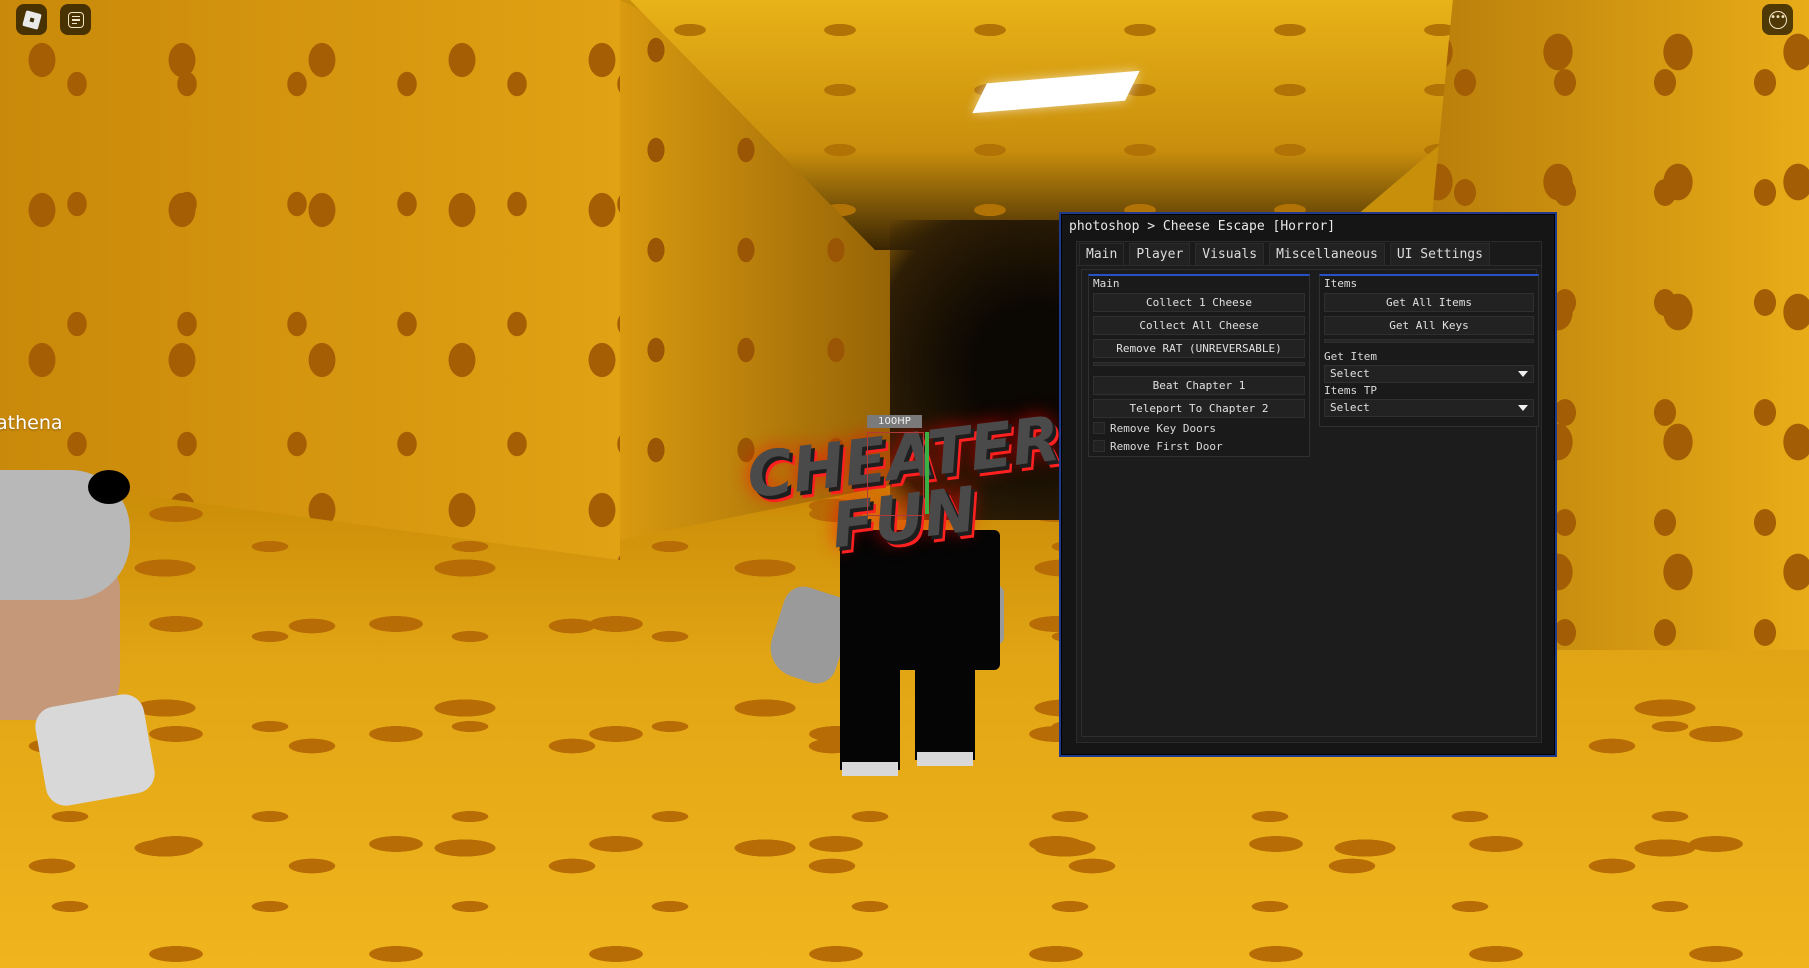 The height and width of the screenshot is (968, 1809). What do you see at coordinates (1166, 446) in the screenshot?
I see `toggle-label: Remove First Door` at bounding box center [1166, 446].